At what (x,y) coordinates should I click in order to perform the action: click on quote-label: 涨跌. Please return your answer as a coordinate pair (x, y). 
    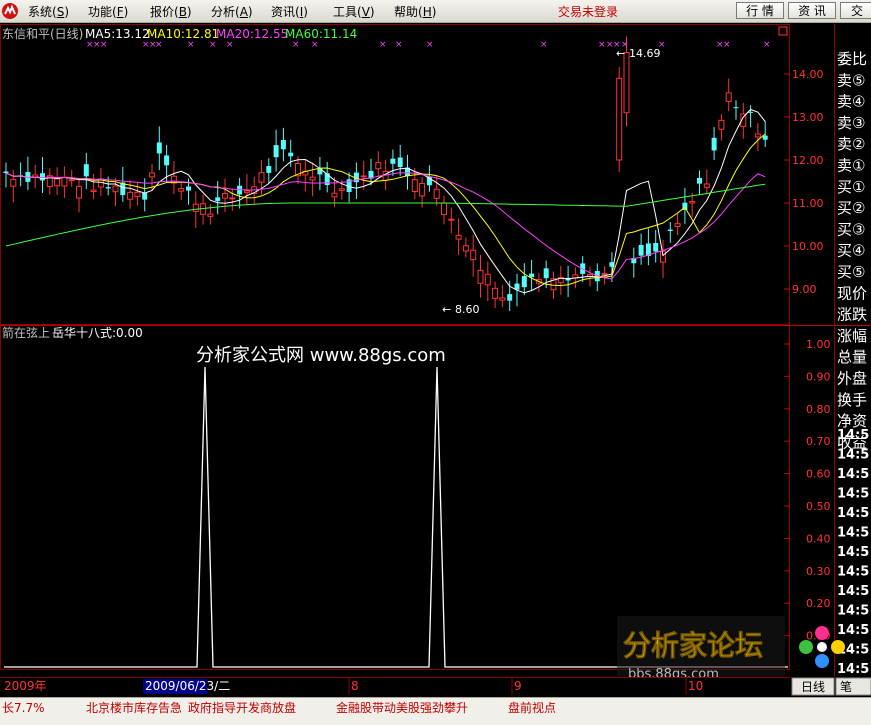
    Looking at the image, I should click on (852, 315).